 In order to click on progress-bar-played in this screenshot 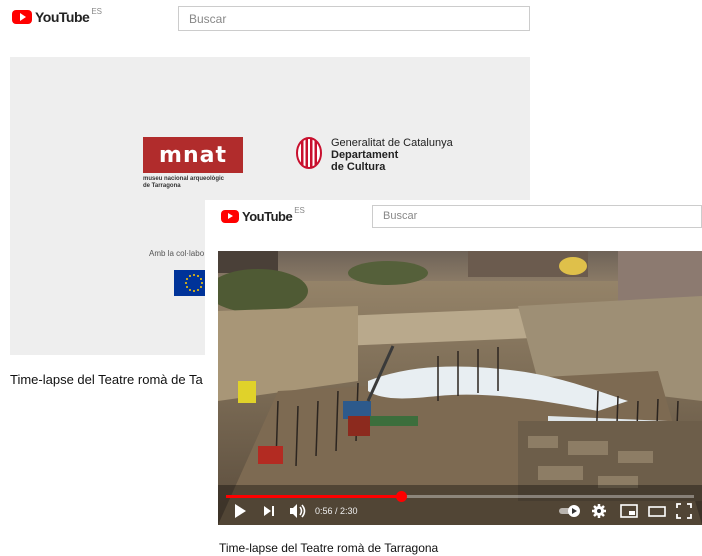, I will do `click(313, 496)`.